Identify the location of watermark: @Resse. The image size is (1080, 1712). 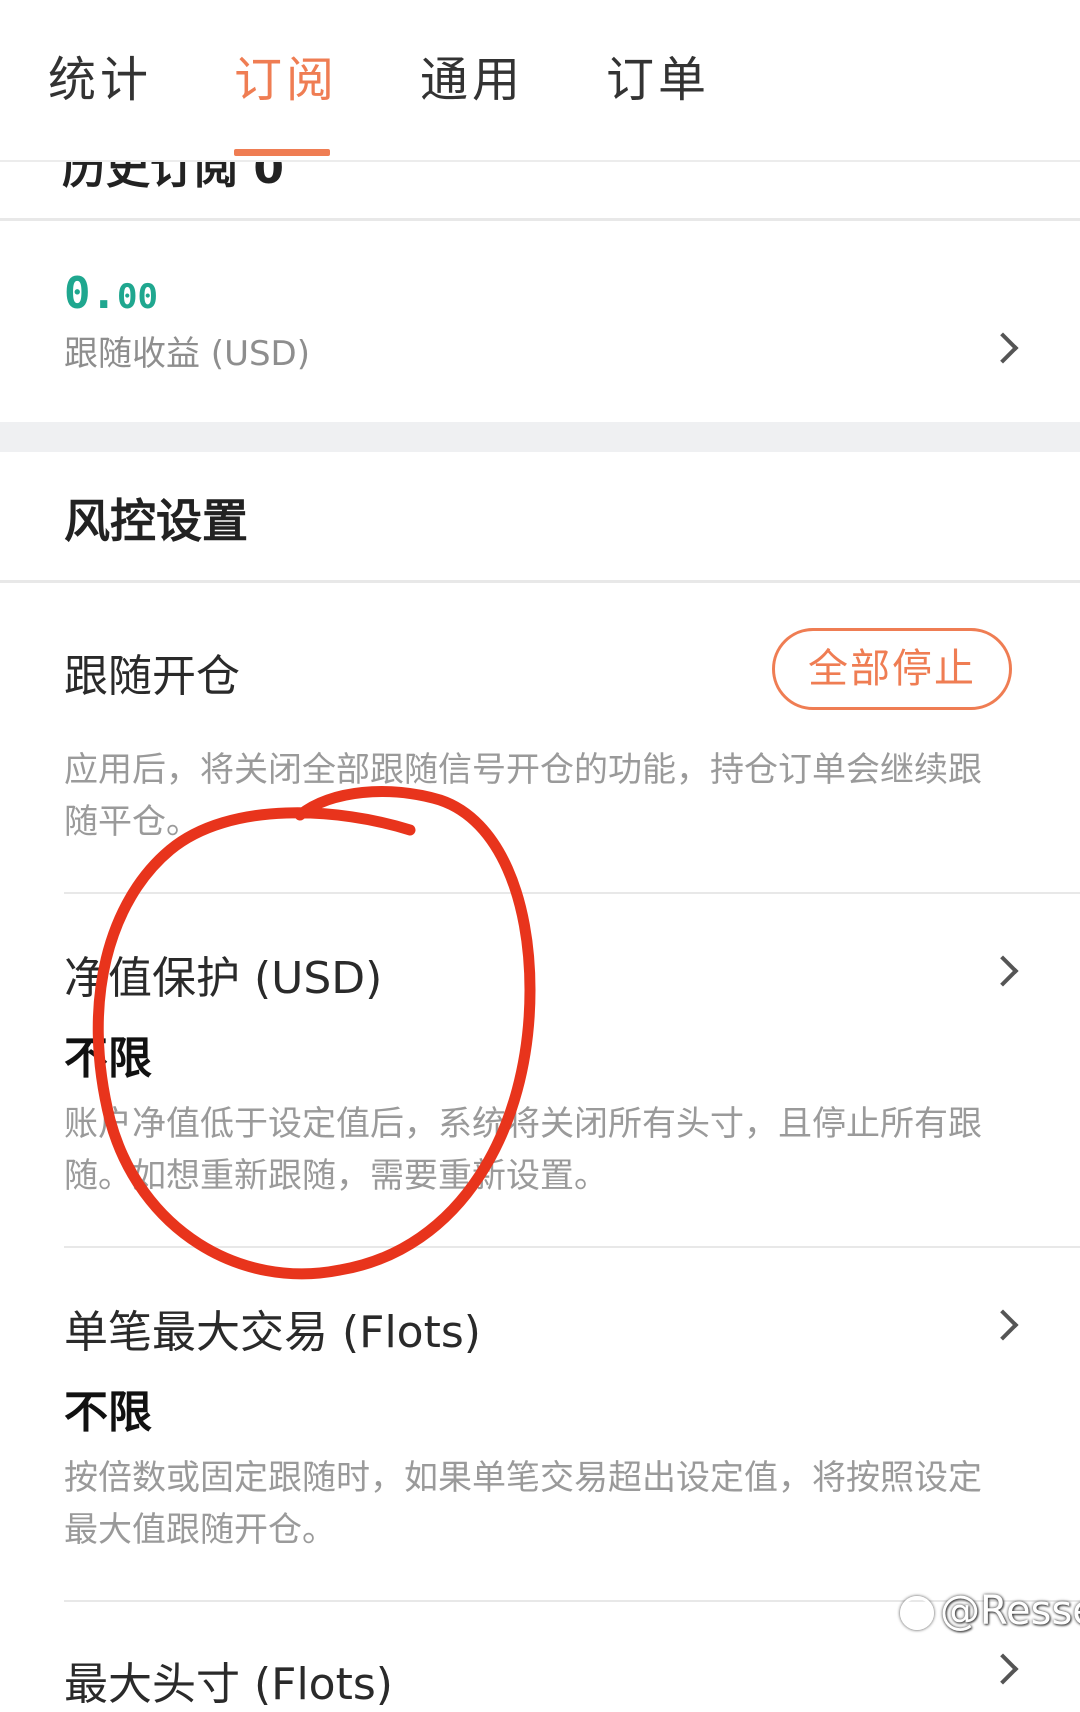
(990, 1611).